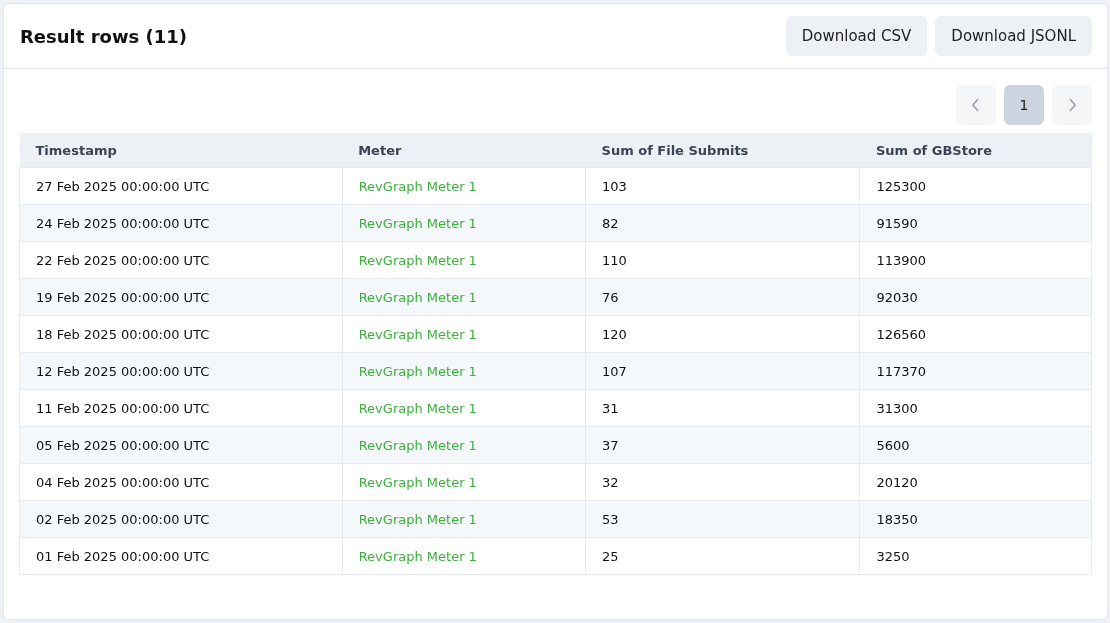 The height and width of the screenshot is (623, 1110). I want to click on table-cell: 05 Feb 2025 00:00:00 UTC, so click(181, 445).